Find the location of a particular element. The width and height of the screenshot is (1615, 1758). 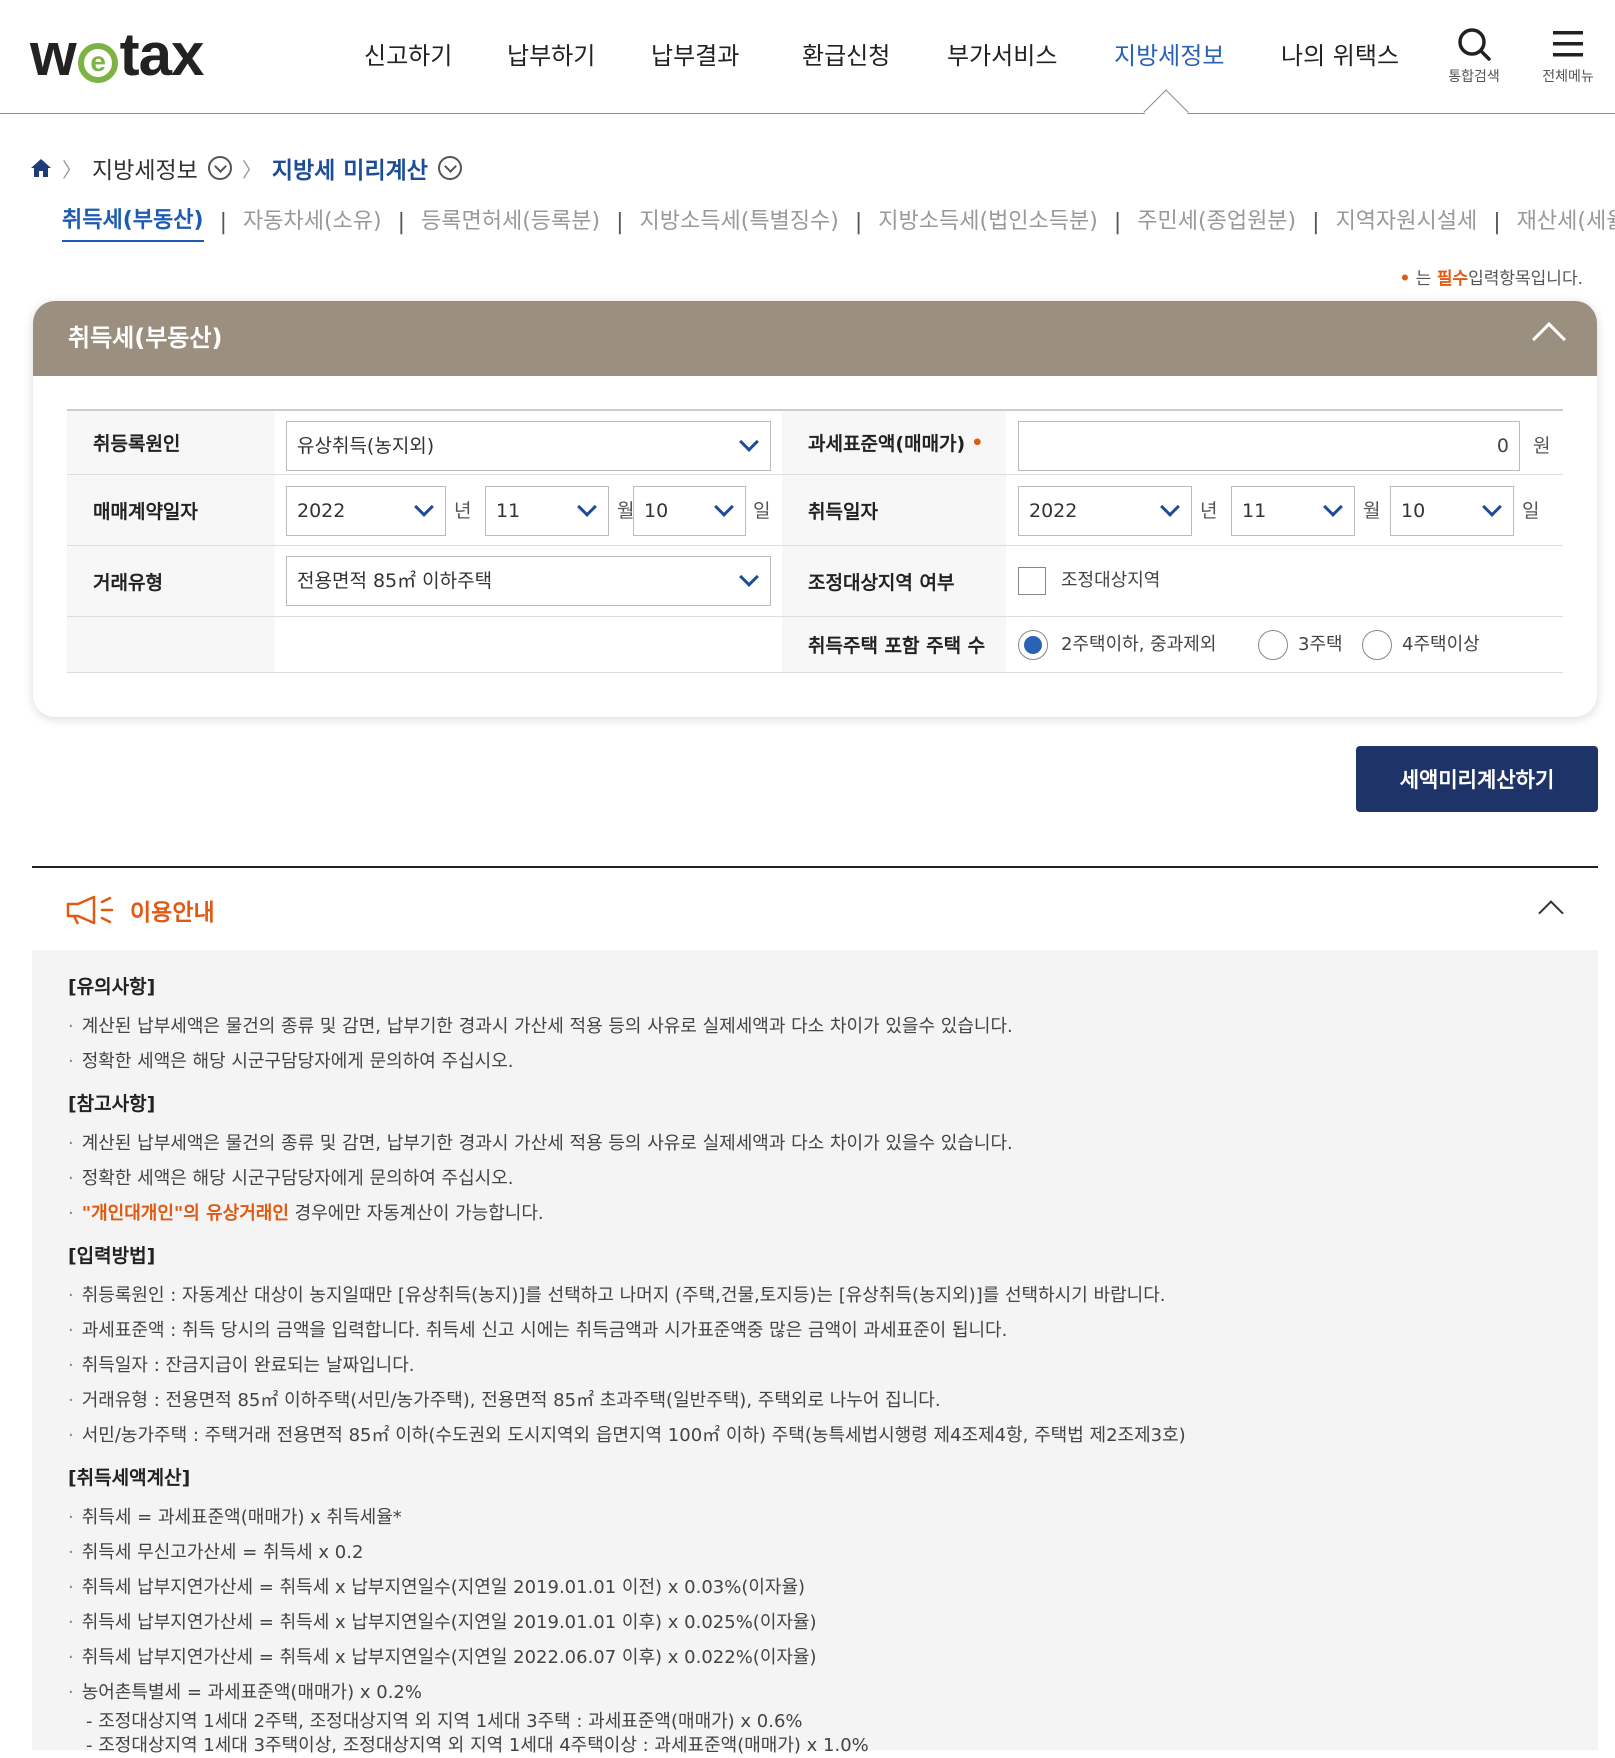

breadcrumb-level2: 지방세 미리계산 is located at coordinates (350, 168).